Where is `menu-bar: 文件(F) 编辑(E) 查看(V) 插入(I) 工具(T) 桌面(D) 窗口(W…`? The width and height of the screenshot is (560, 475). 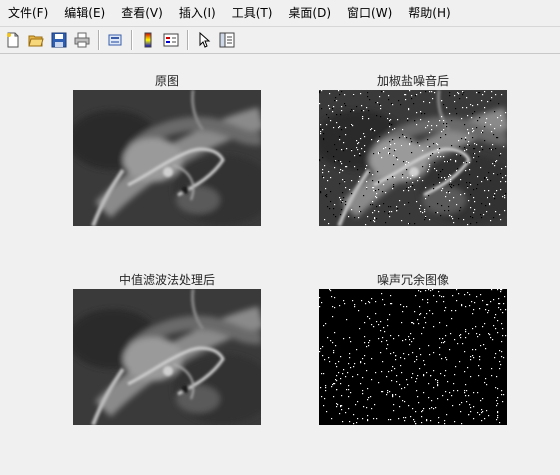 menu-bar: 文件(F) 编辑(E) 查看(V) 插入(I) 工具(T) 桌面(D) 窗口(W… is located at coordinates (280, 13).